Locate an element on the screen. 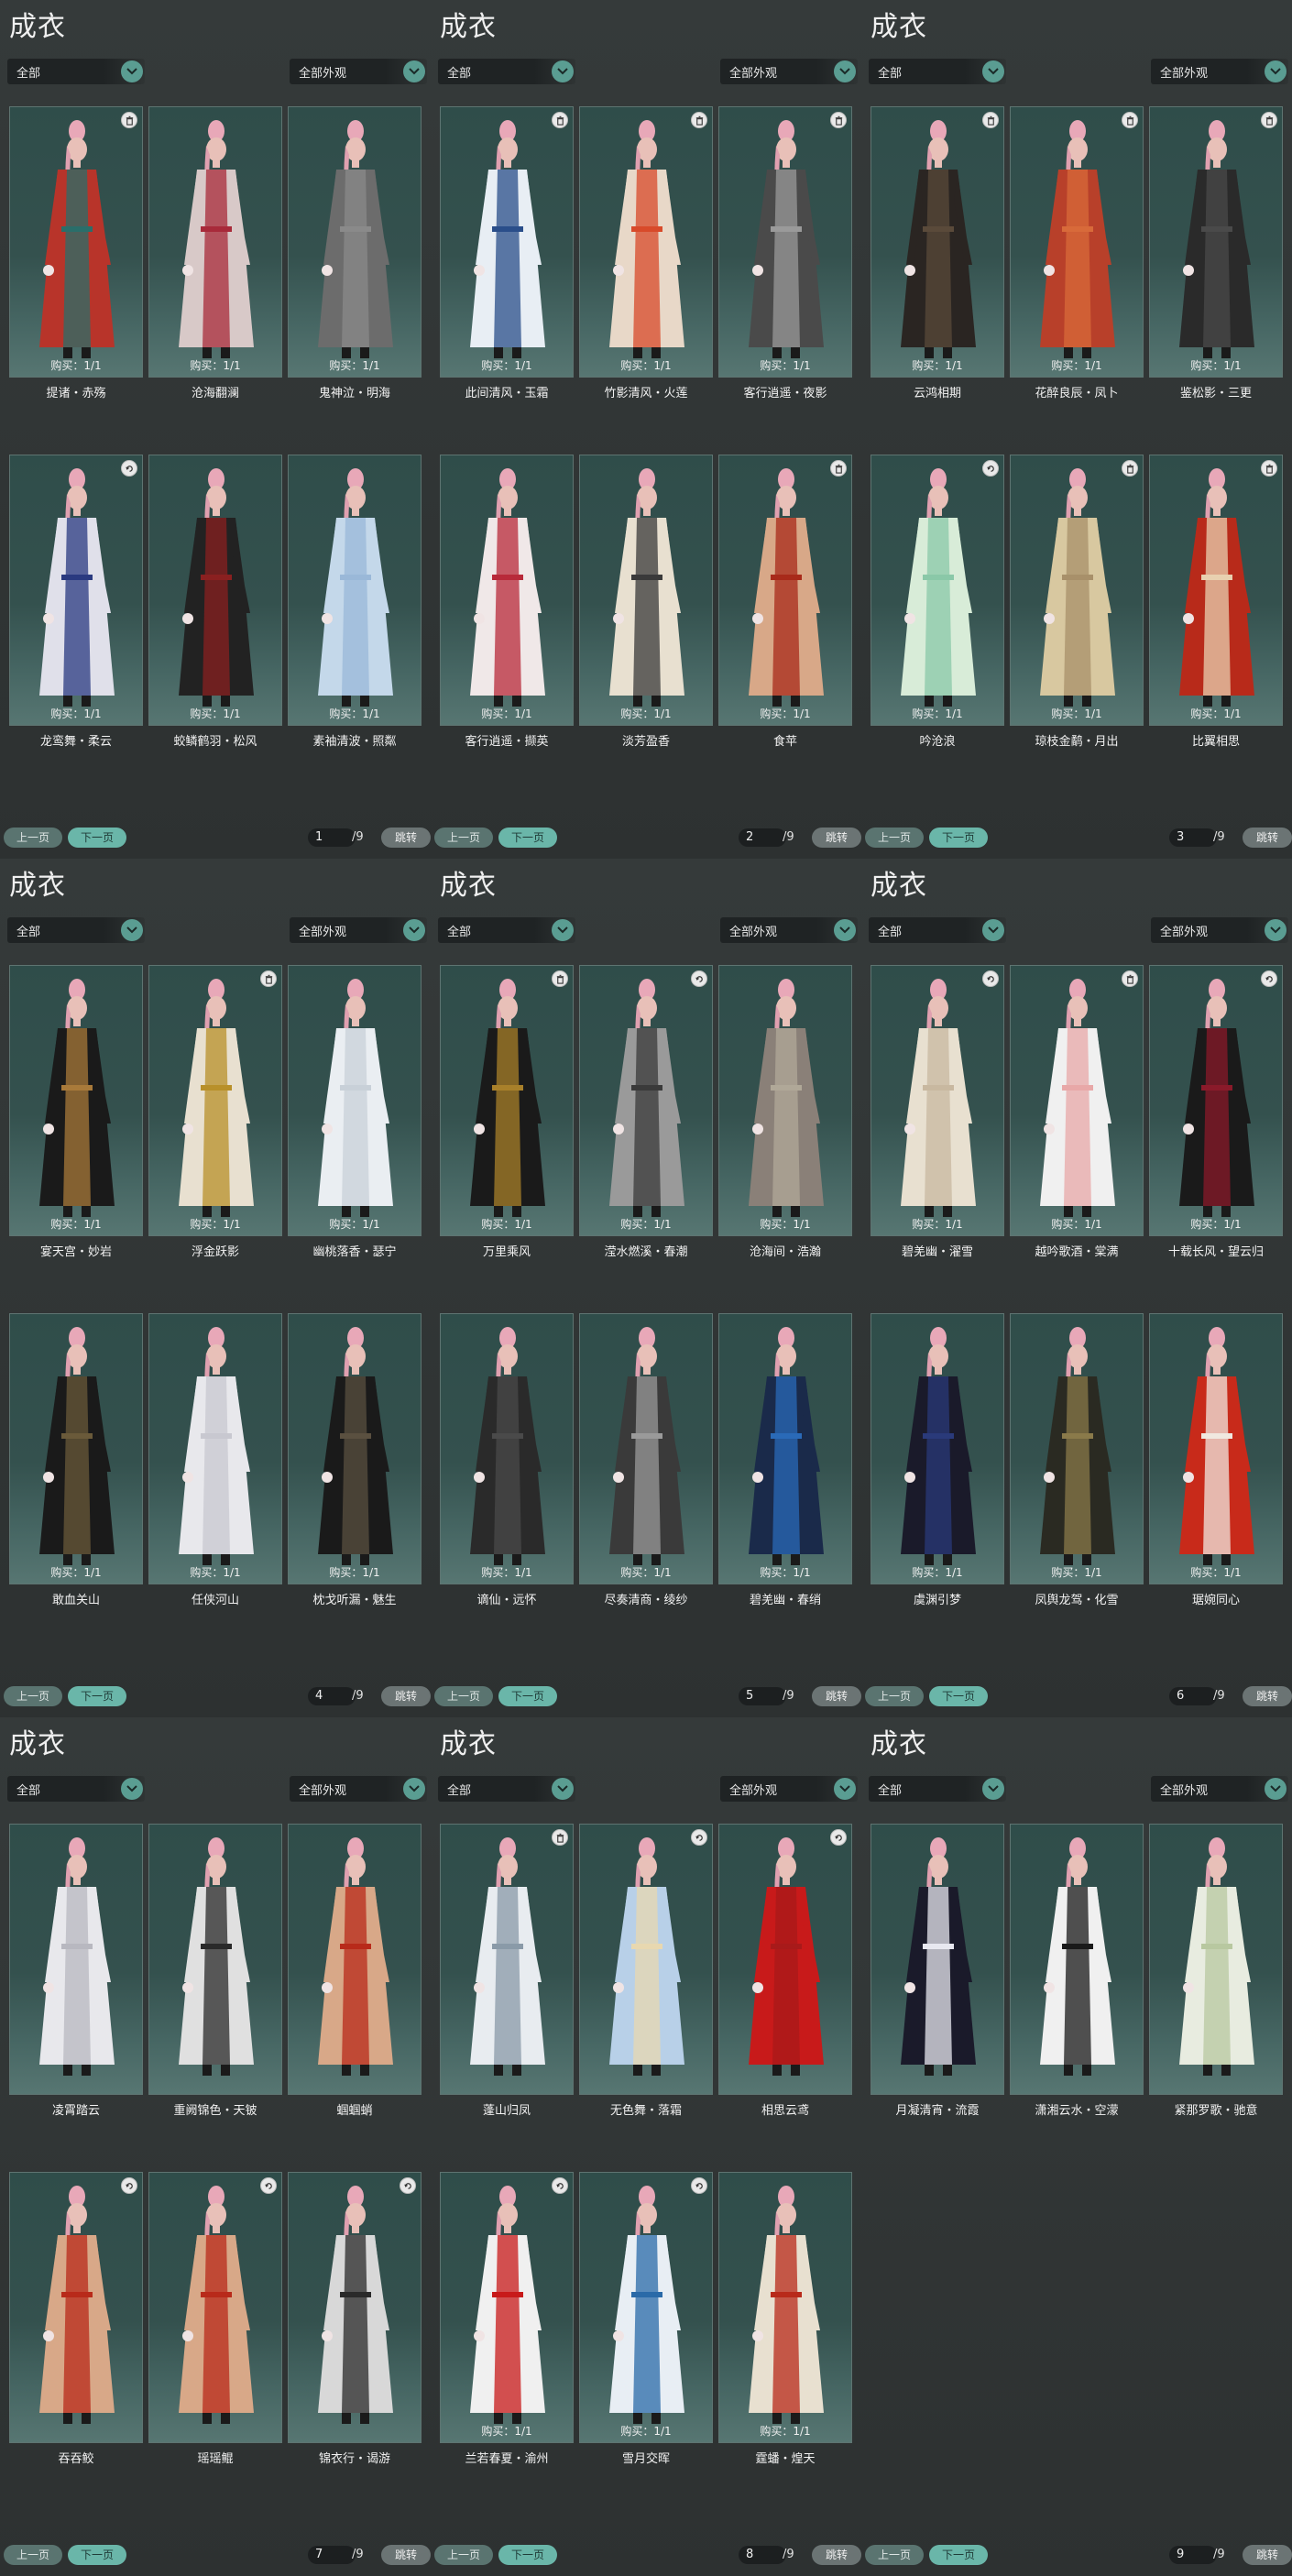 The image size is (1292, 2576). page-number-input: 4 is located at coordinates (332, 1696).